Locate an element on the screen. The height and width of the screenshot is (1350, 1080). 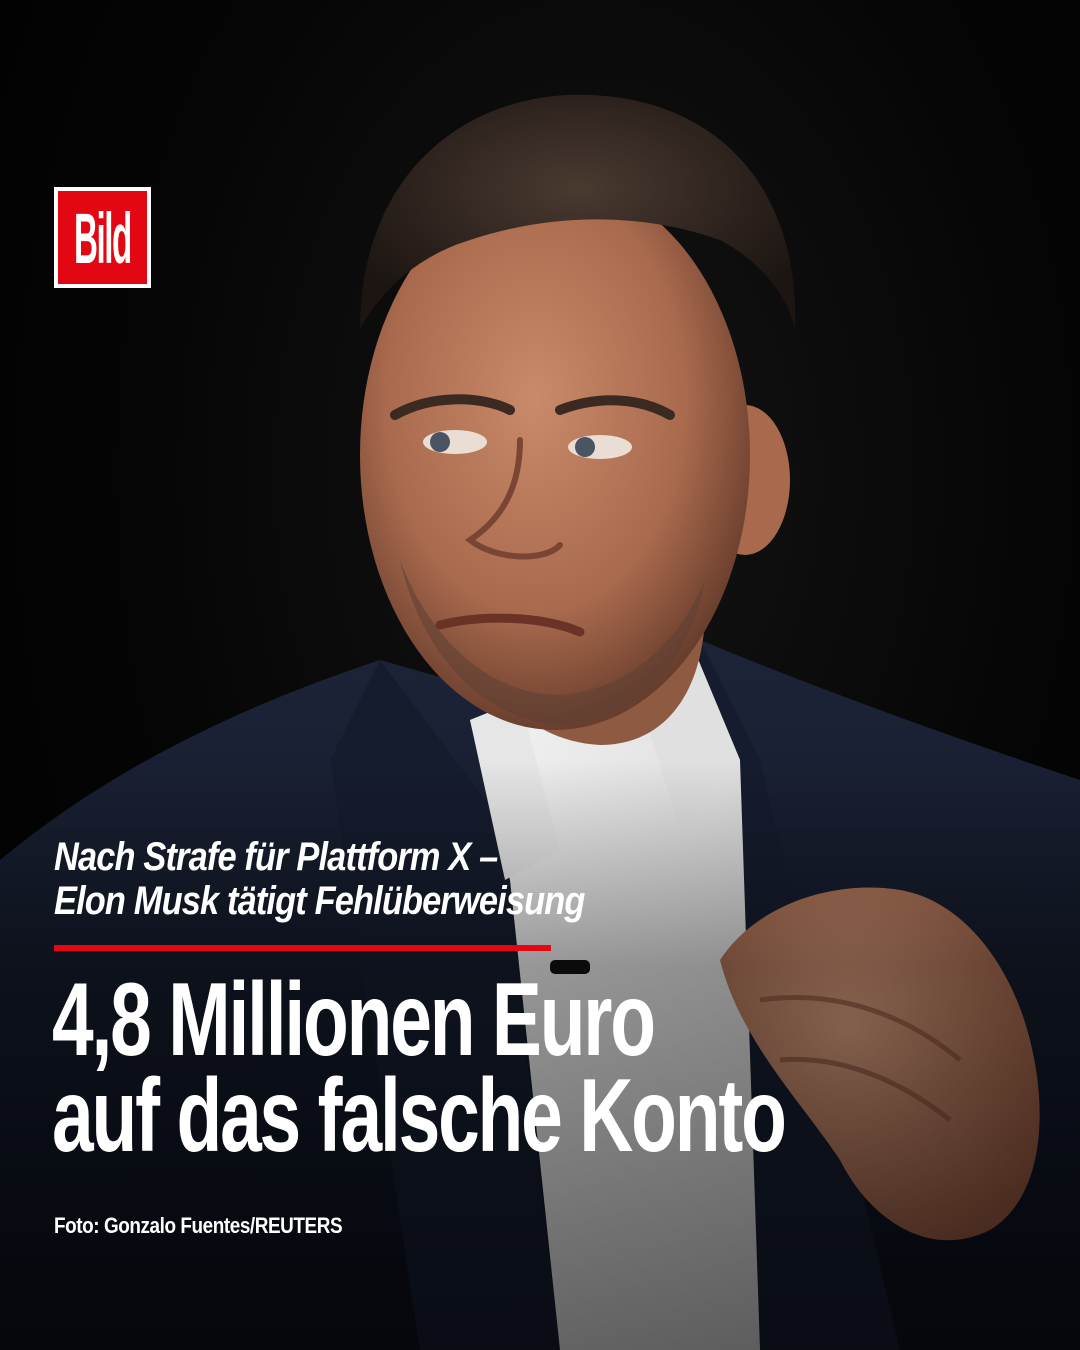
photo-credit: Foto: Gonzalo Fuentes/REUTERS is located at coordinates (198, 1225).